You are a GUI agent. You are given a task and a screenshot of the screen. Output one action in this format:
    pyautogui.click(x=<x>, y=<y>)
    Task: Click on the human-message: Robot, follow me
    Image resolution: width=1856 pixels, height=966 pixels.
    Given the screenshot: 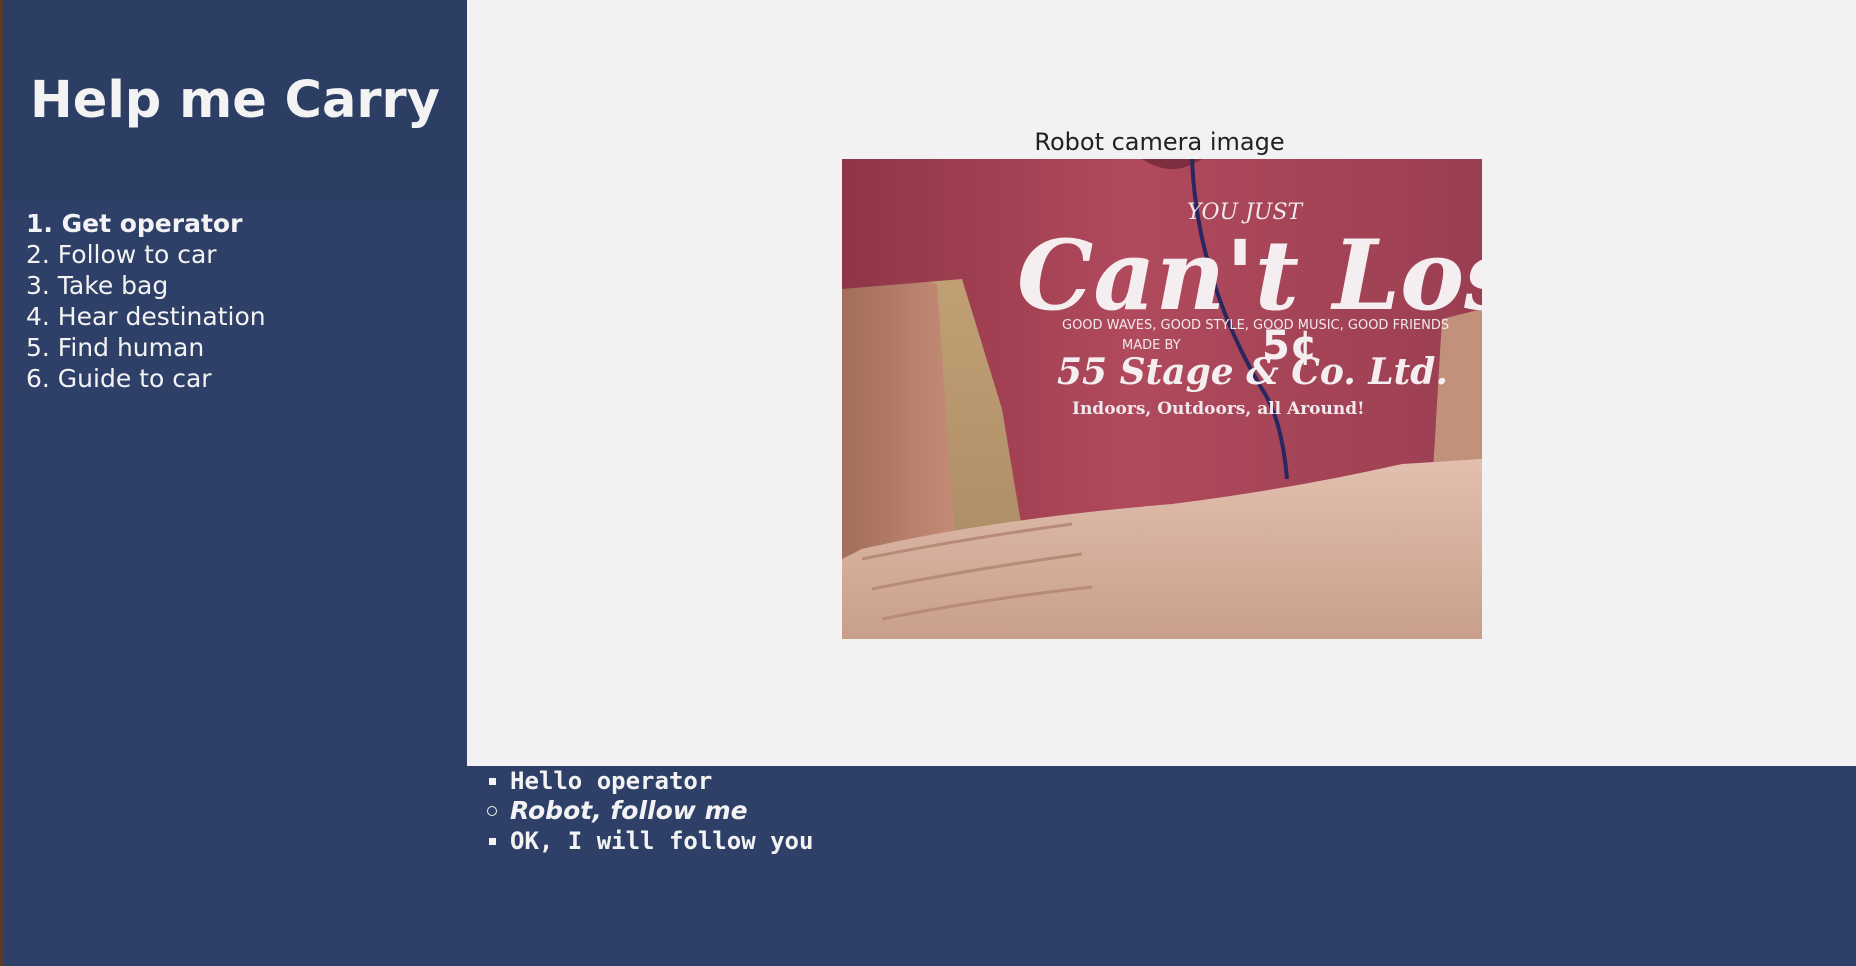 What is the action you would take?
    pyautogui.click(x=629, y=810)
    